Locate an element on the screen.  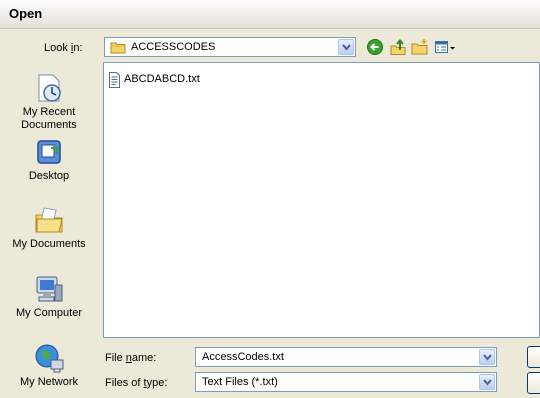
title-bar: Open is located at coordinates (270, 14).